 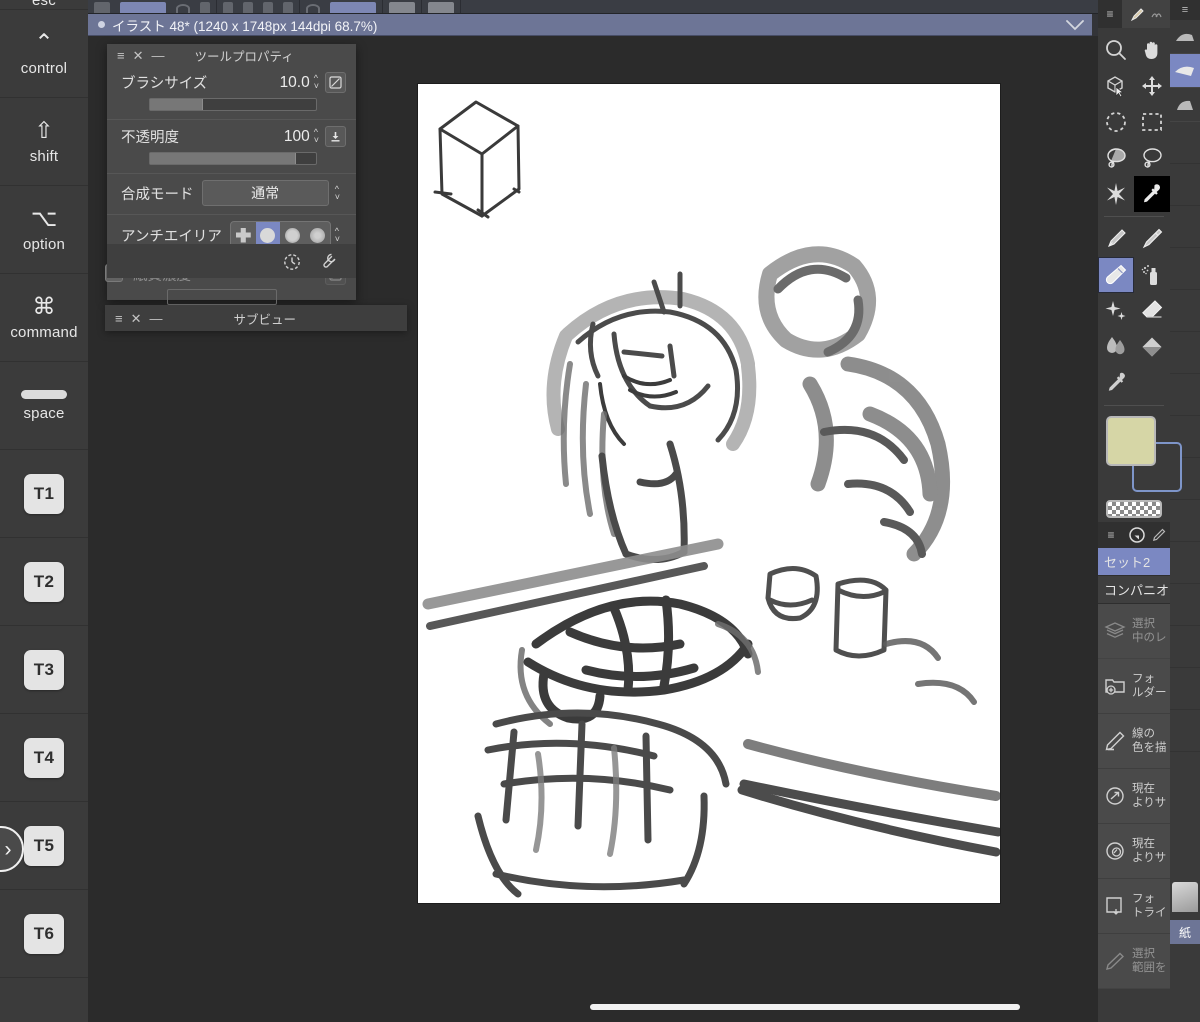 I want to click on command-size-up: 現在 よりサ, so click(x=1134, y=796).